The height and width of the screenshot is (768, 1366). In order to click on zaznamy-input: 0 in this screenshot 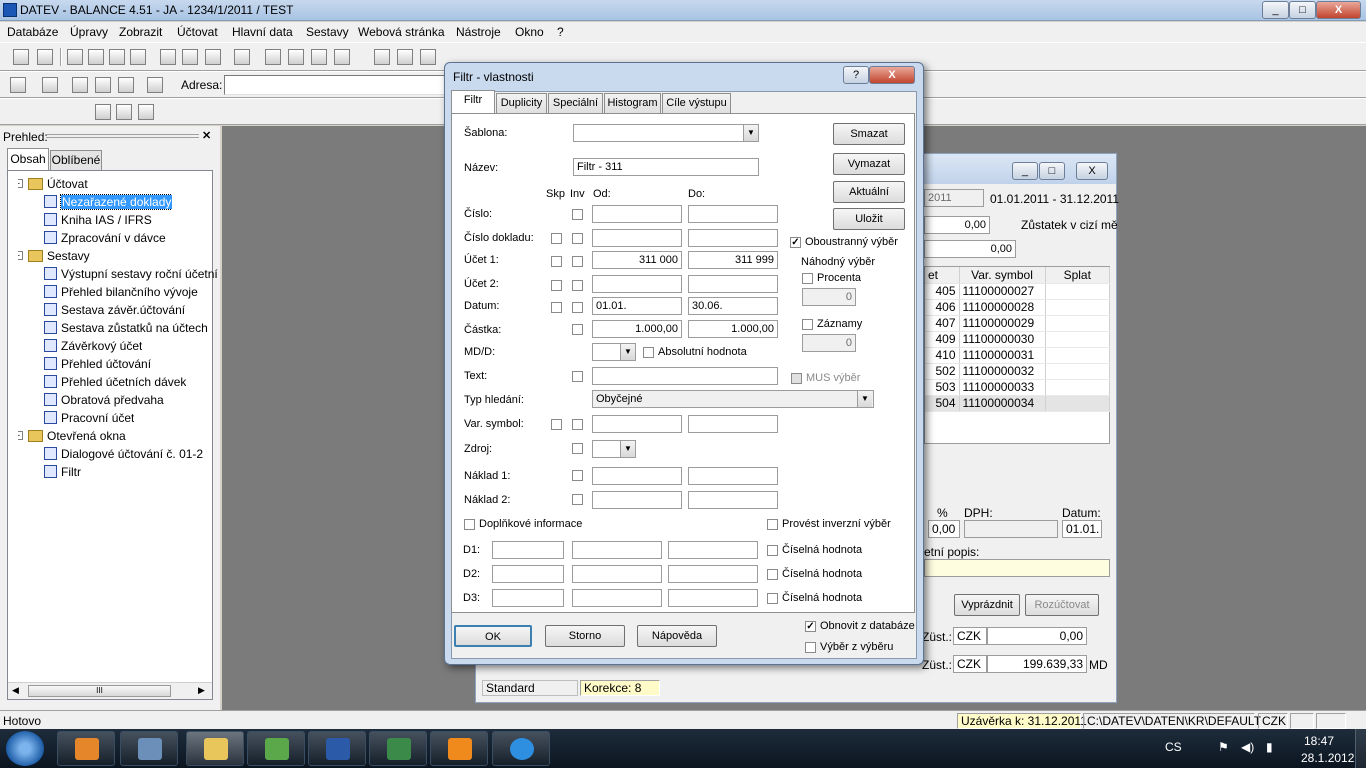, I will do `click(829, 343)`.